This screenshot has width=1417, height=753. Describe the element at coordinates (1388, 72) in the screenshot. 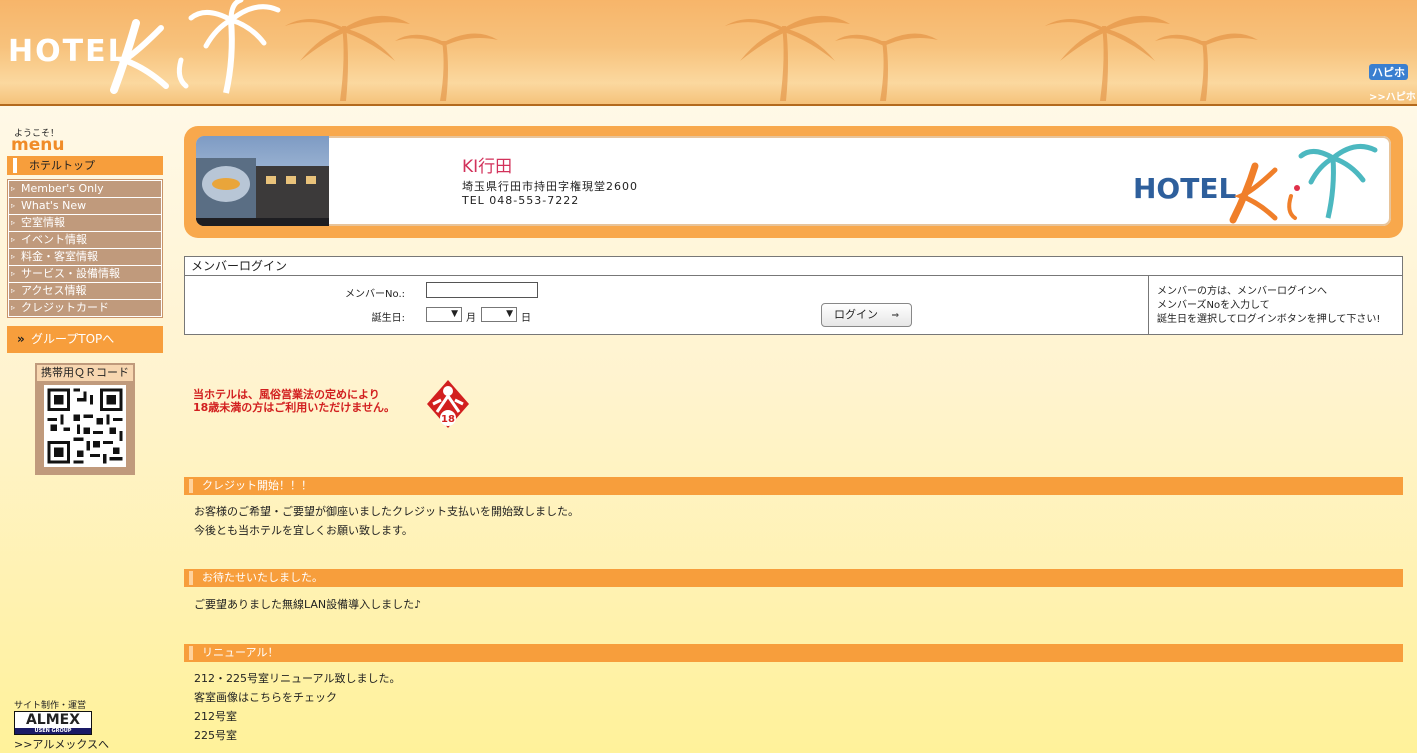

I see `hapi-logo: ハピホ` at that location.